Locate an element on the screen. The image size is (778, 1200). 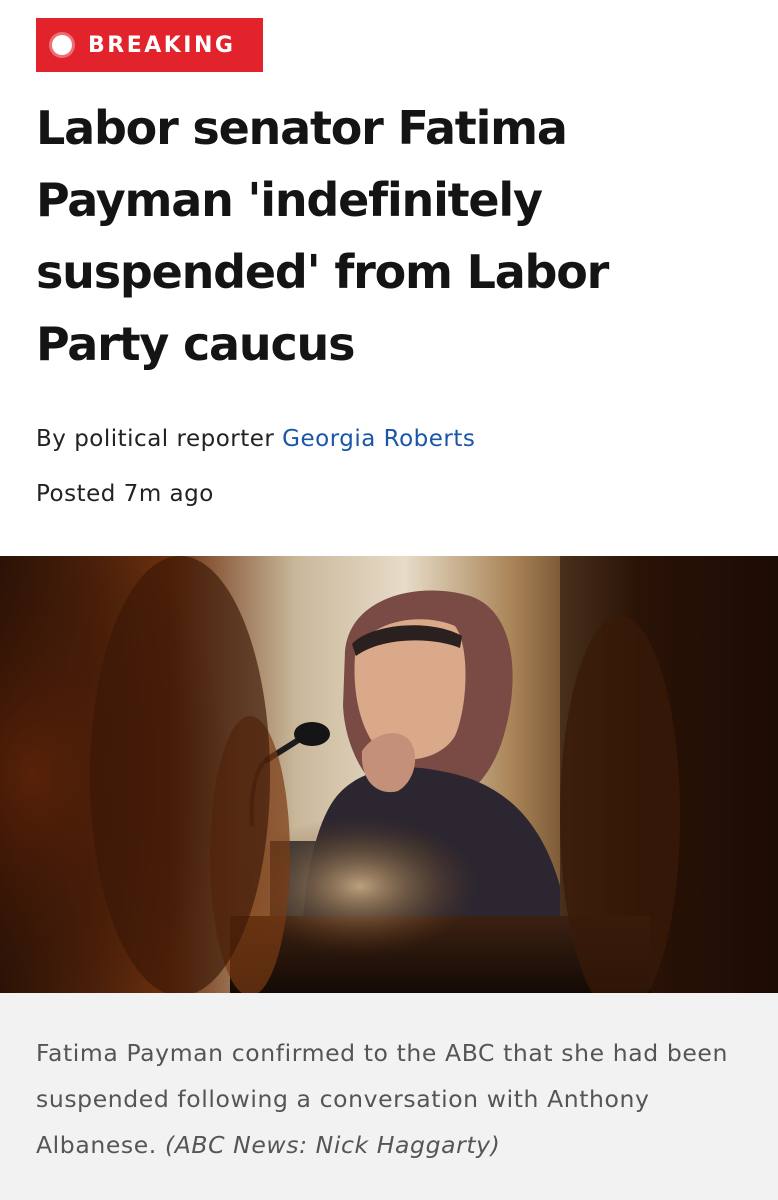
byline: By political reporter Georgia Roberts is located at coordinates (255, 439).